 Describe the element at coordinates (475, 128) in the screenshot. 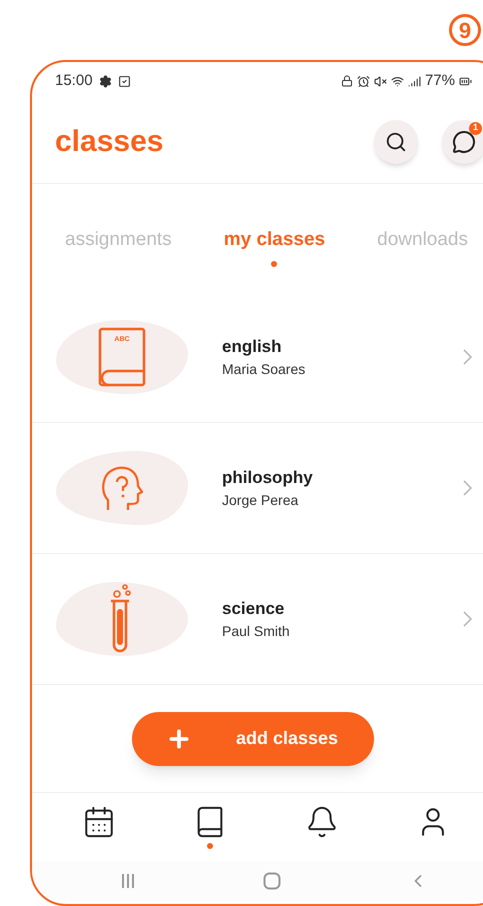

I see `notification-badge: 1` at that location.